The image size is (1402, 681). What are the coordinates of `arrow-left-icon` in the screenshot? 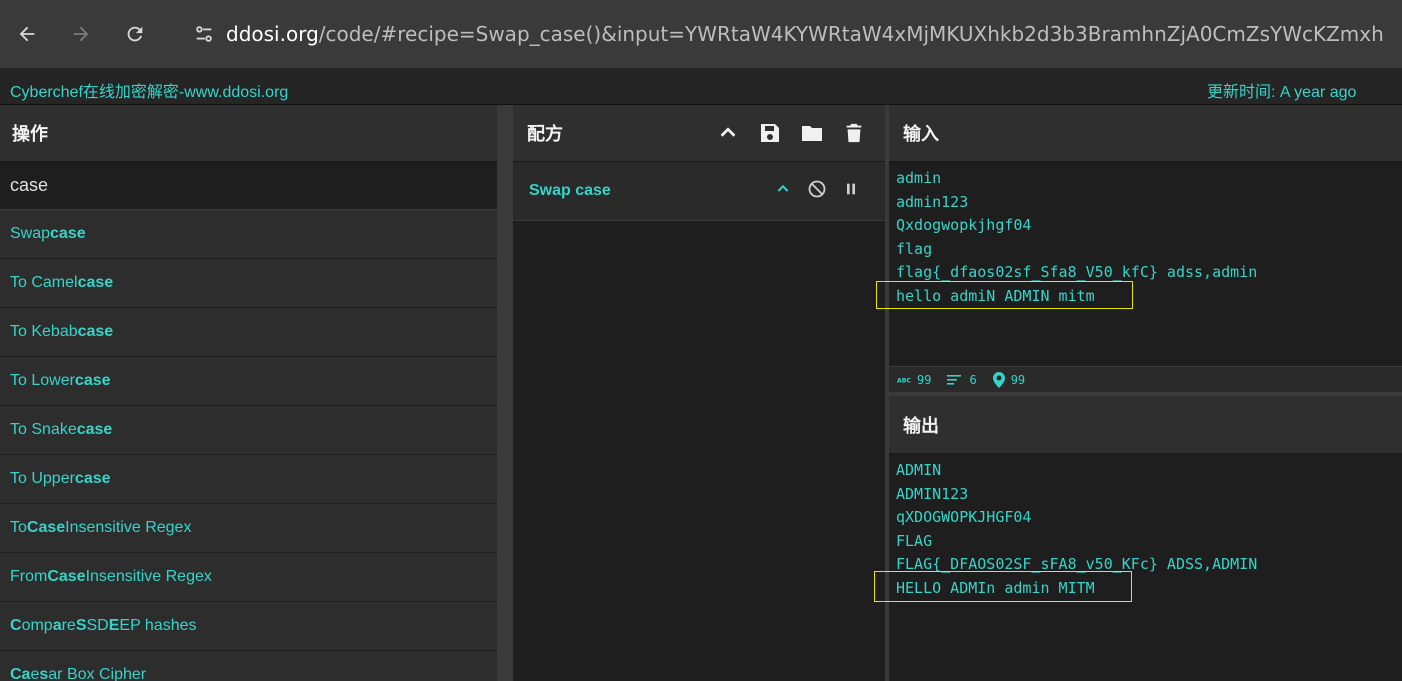 It's located at (27, 34).